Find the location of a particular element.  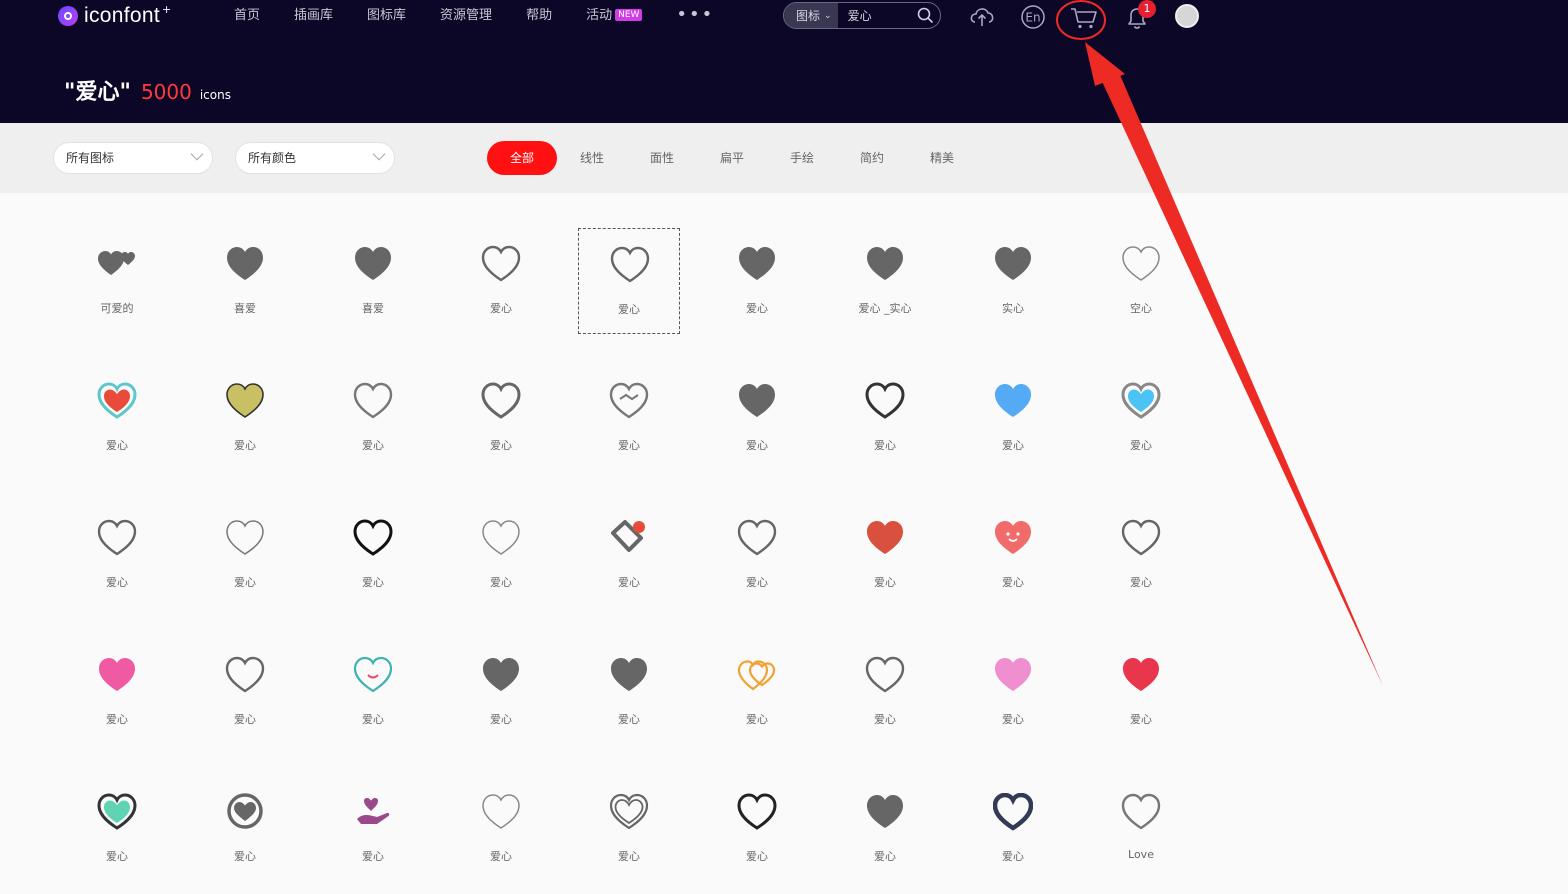

tab-exquisite: 精美 is located at coordinates (942, 158).